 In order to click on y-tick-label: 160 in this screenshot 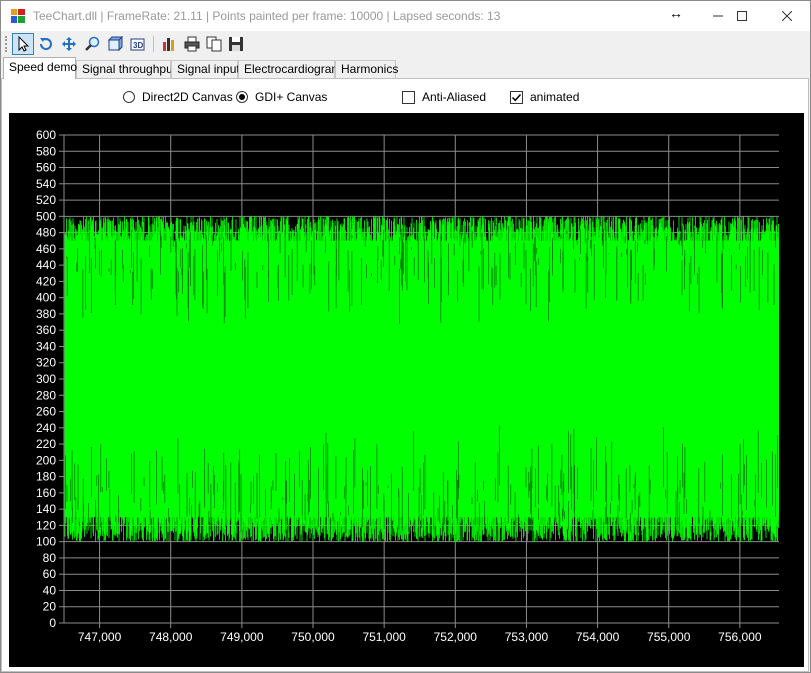, I will do `click(46, 493)`.